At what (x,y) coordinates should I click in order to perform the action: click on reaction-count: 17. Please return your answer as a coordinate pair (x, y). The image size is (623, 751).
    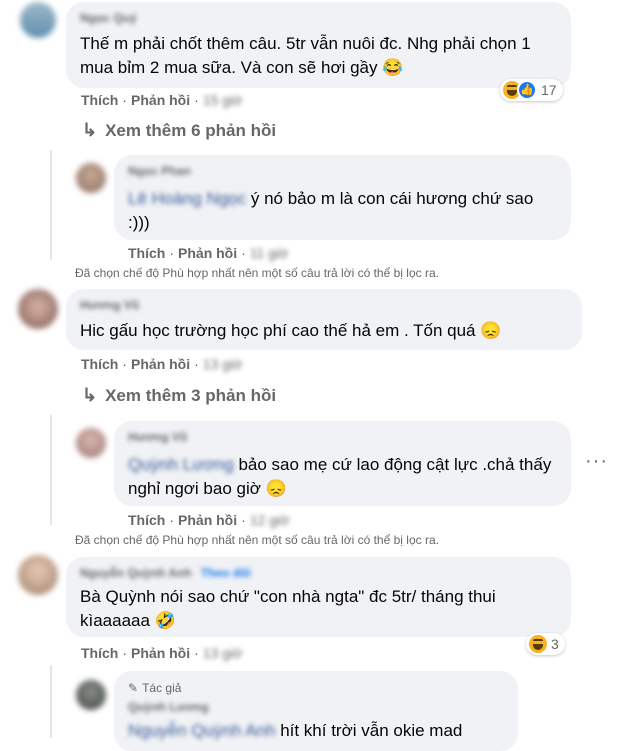
    Looking at the image, I should click on (549, 90).